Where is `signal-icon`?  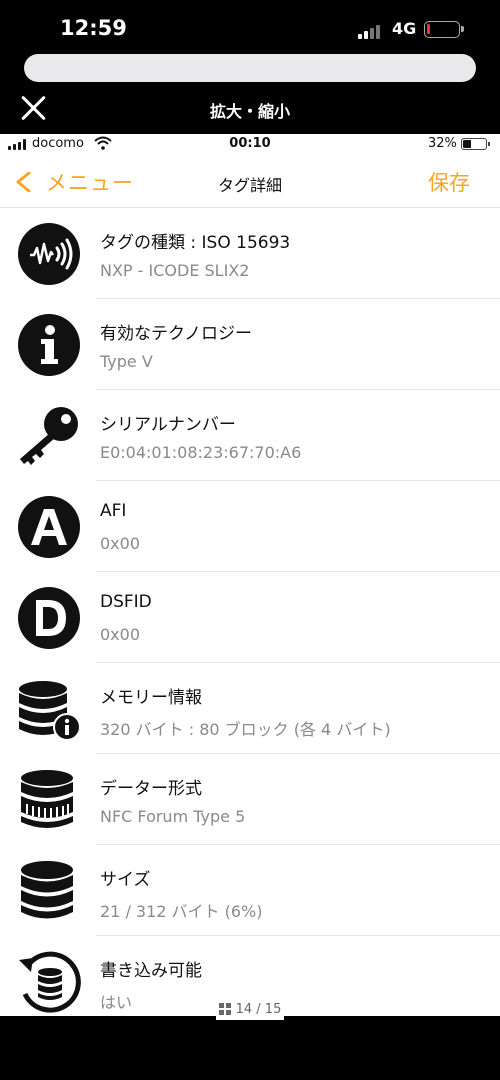 signal-icon is located at coordinates (371, 31).